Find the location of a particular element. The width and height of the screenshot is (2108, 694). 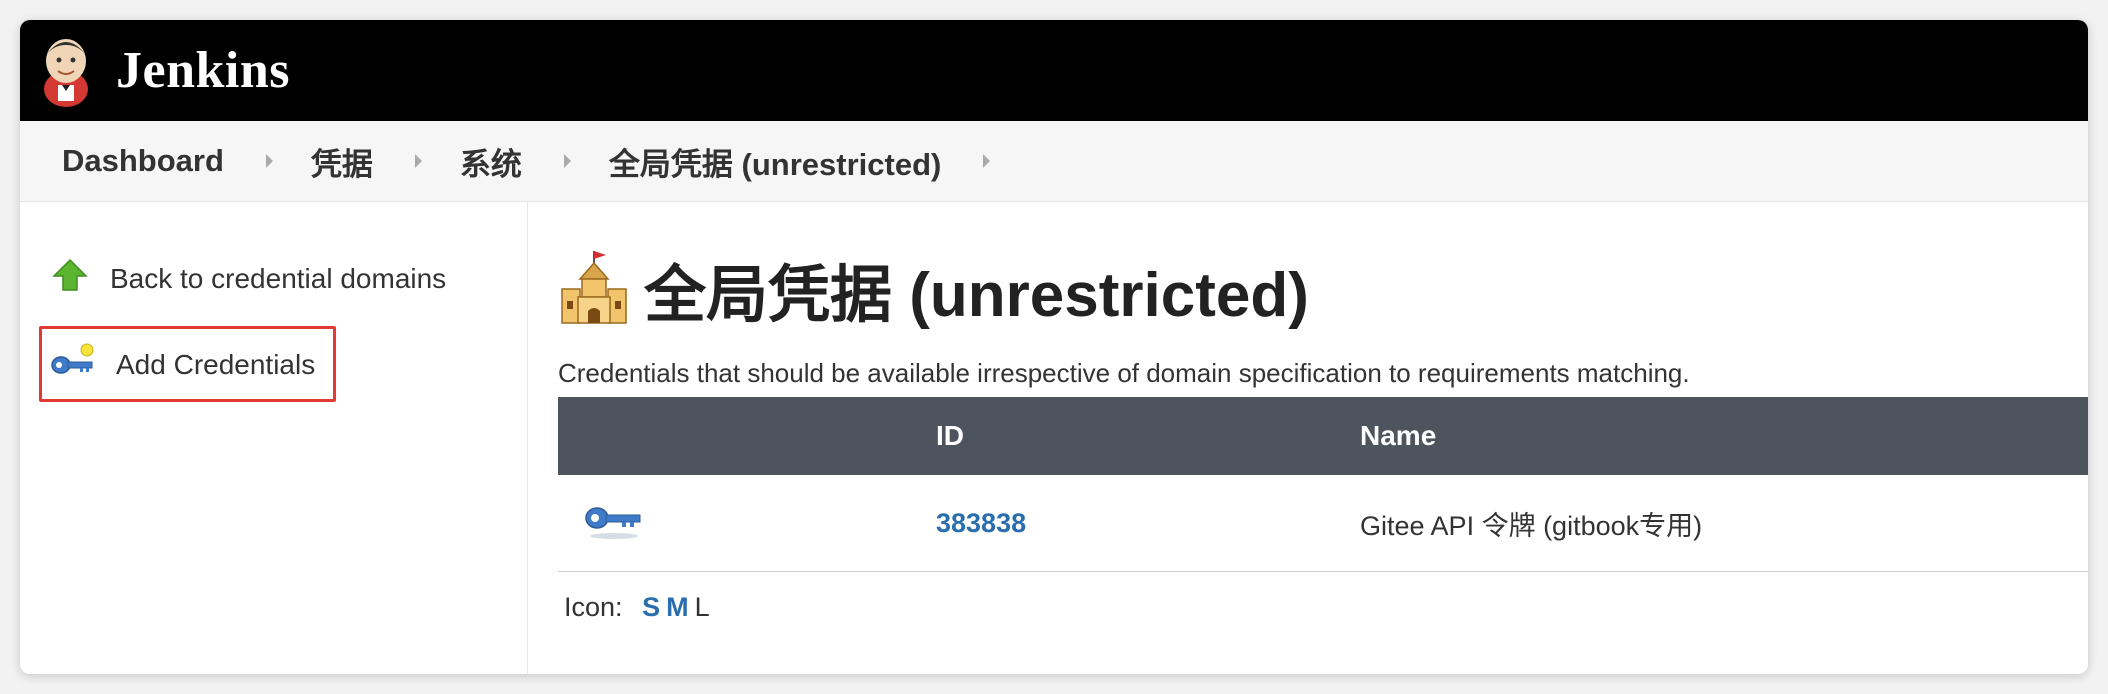

table-cell-id: 383838 is located at coordinates (1148, 523).